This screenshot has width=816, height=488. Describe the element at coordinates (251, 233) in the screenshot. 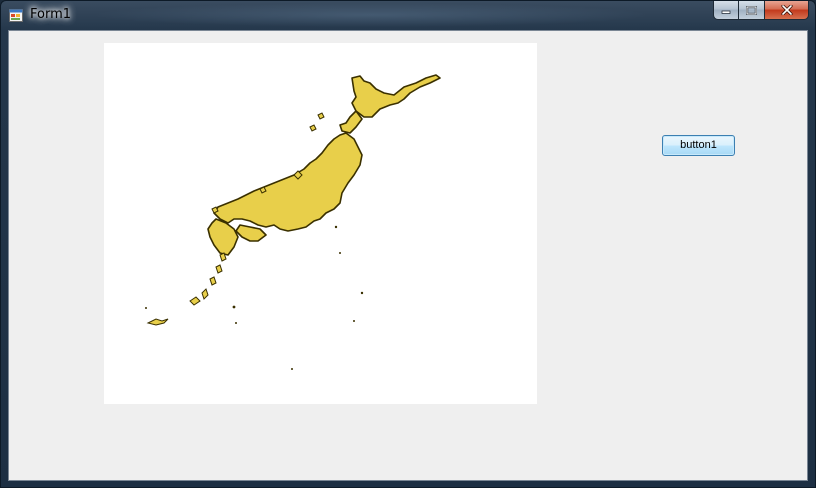

I see `map-shikoku` at that location.